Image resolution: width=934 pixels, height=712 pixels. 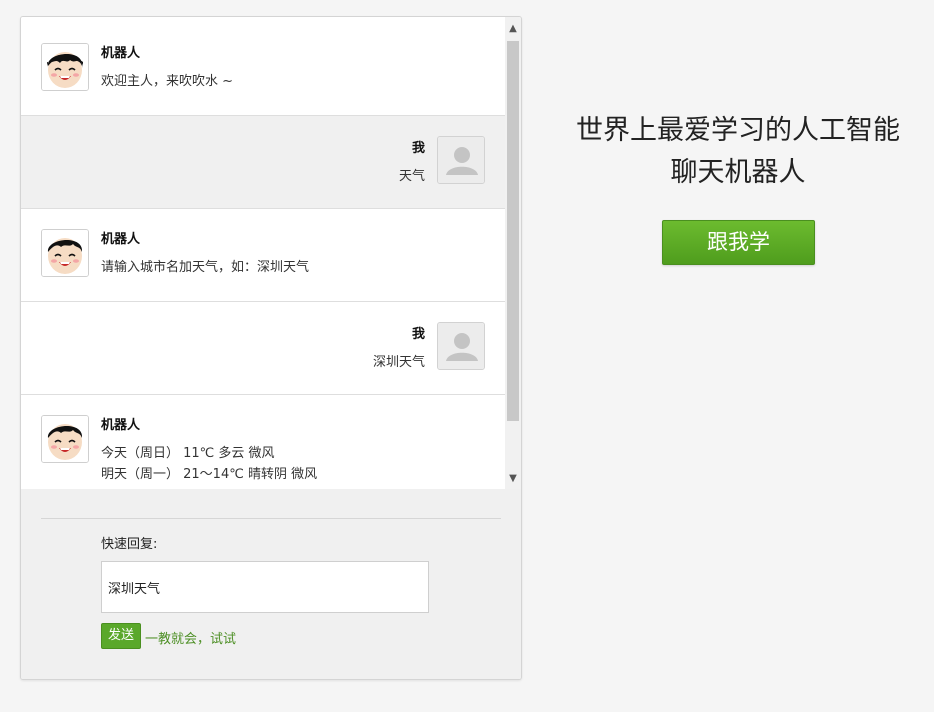 What do you see at coordinates (129, 544) in the screenshot?
I see `quick-reply-label: 快速回复:` at bounding box center [129, 544].